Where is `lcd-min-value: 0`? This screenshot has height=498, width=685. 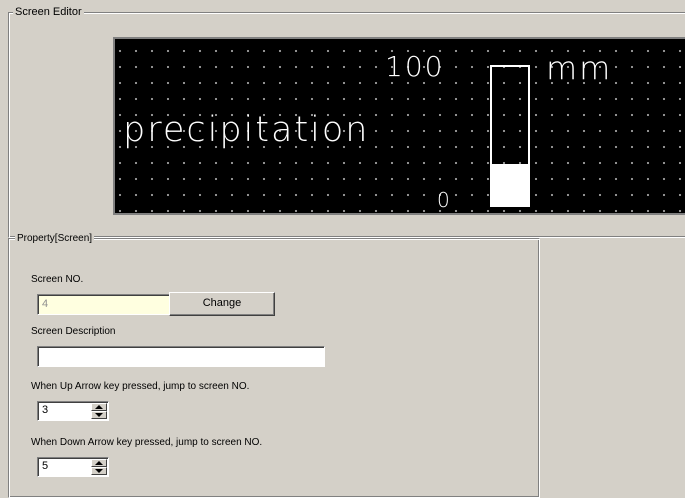
lcd-min-value: 0 is located at coordinates (444, 200).